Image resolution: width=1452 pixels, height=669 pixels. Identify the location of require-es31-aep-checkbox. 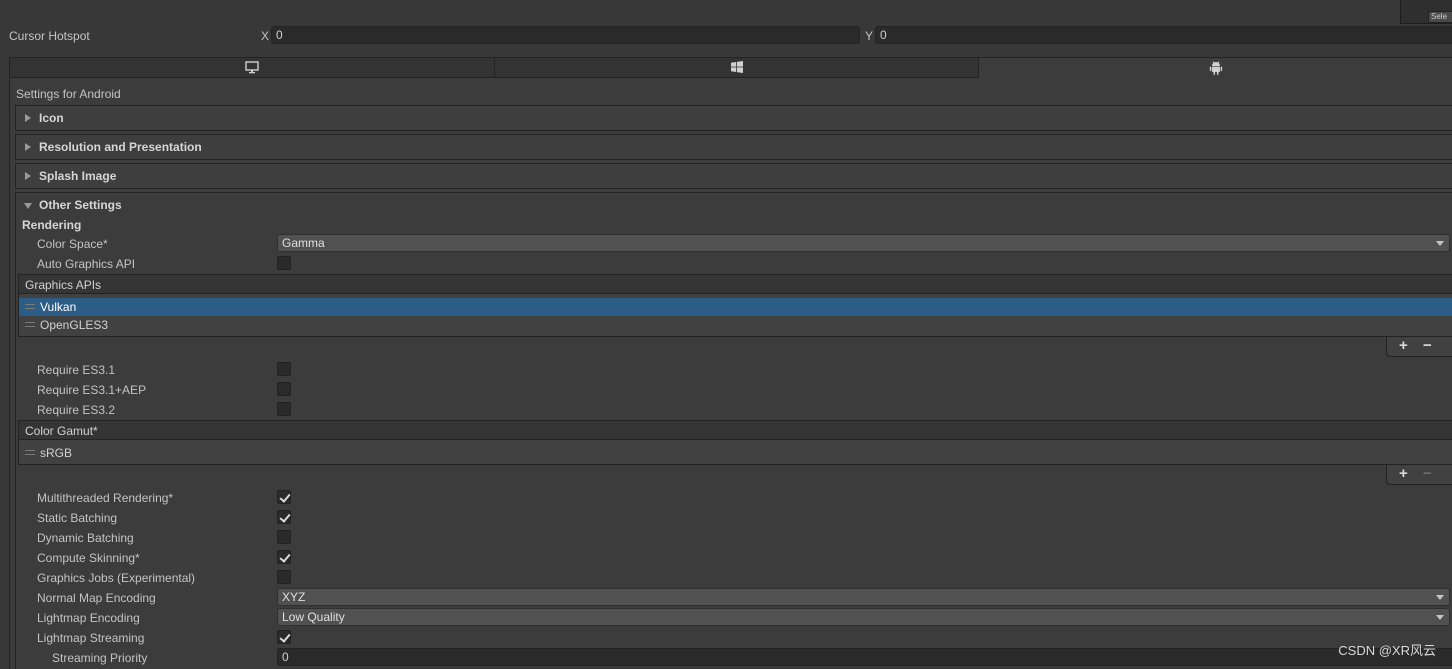
(284, 389).